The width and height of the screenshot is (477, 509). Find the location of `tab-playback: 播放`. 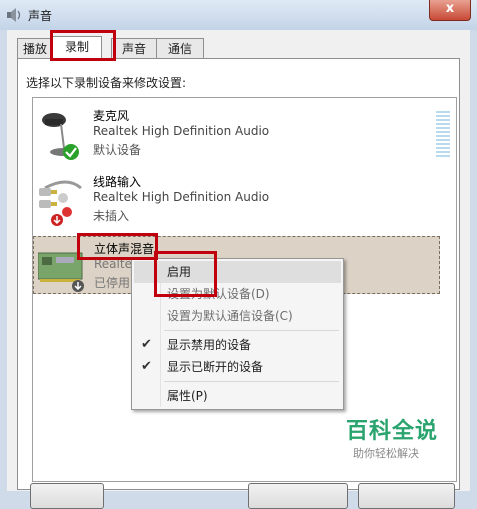

tab-playback: 播放 is located at coordinates (35, 48).